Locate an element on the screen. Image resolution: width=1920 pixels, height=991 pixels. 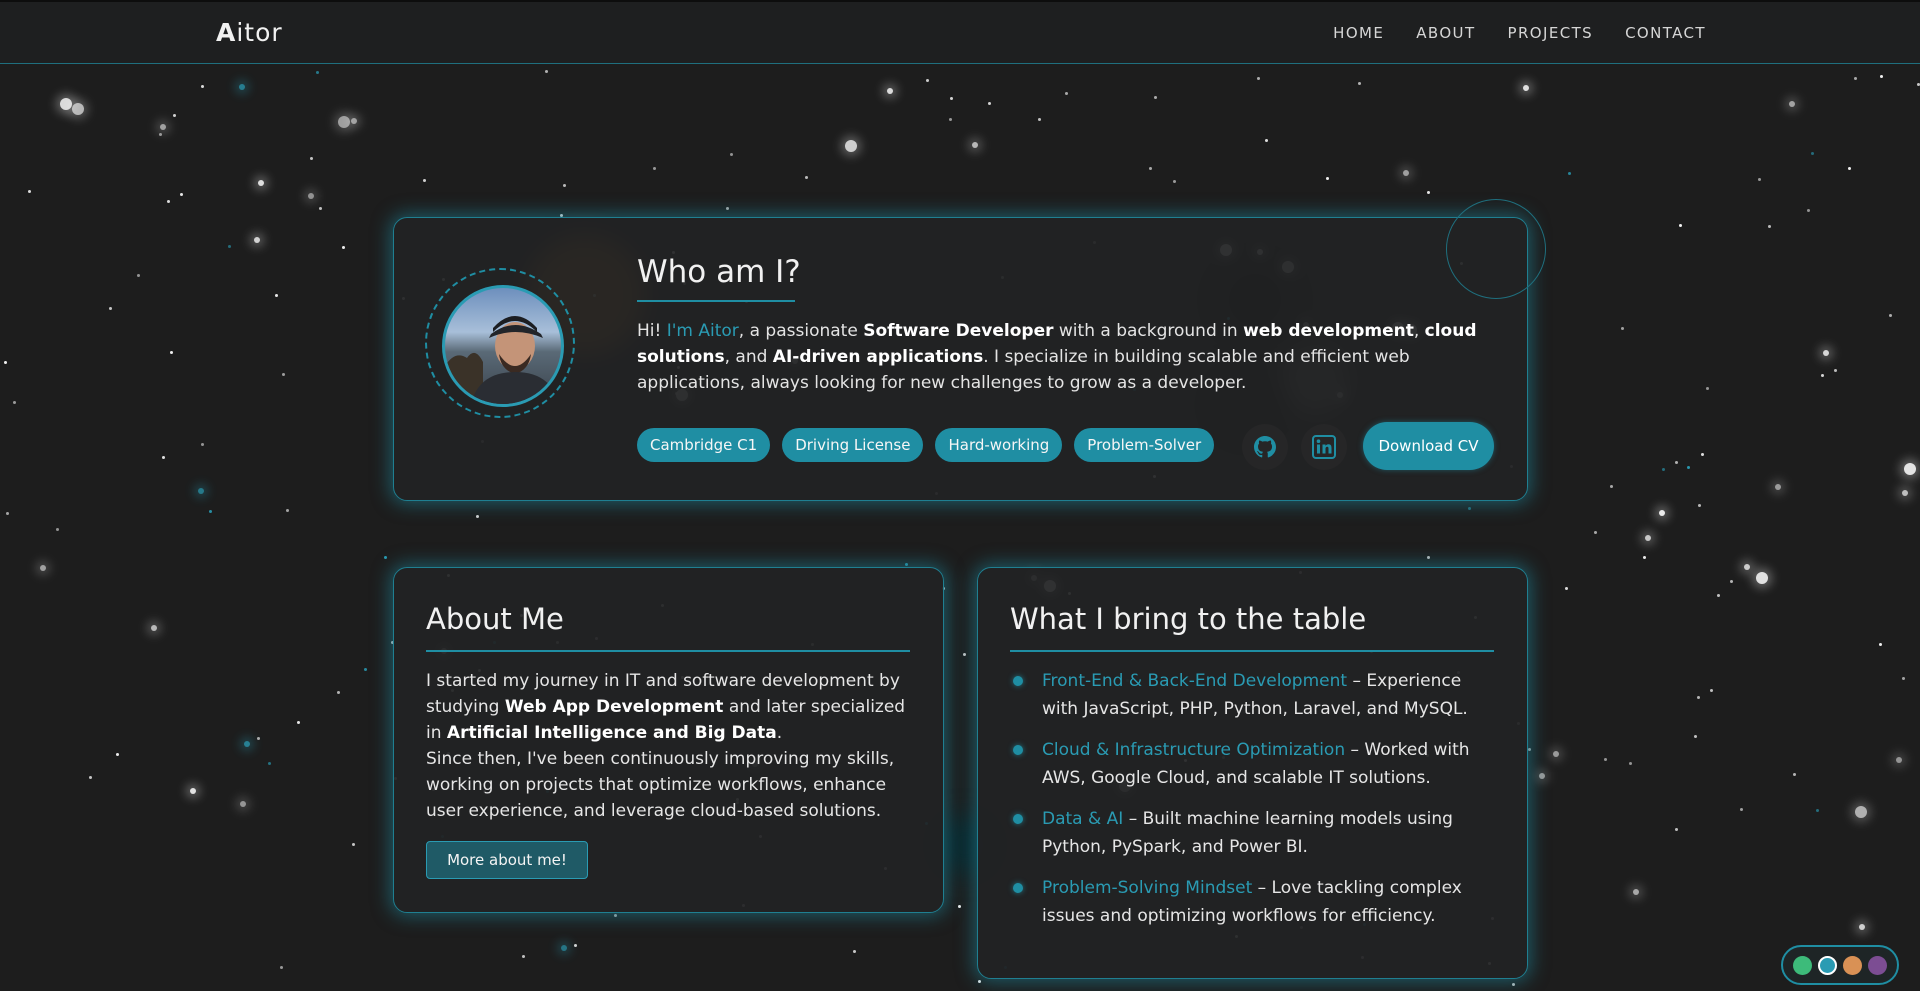
linkedin-button is located at coordinates (1324, 447).